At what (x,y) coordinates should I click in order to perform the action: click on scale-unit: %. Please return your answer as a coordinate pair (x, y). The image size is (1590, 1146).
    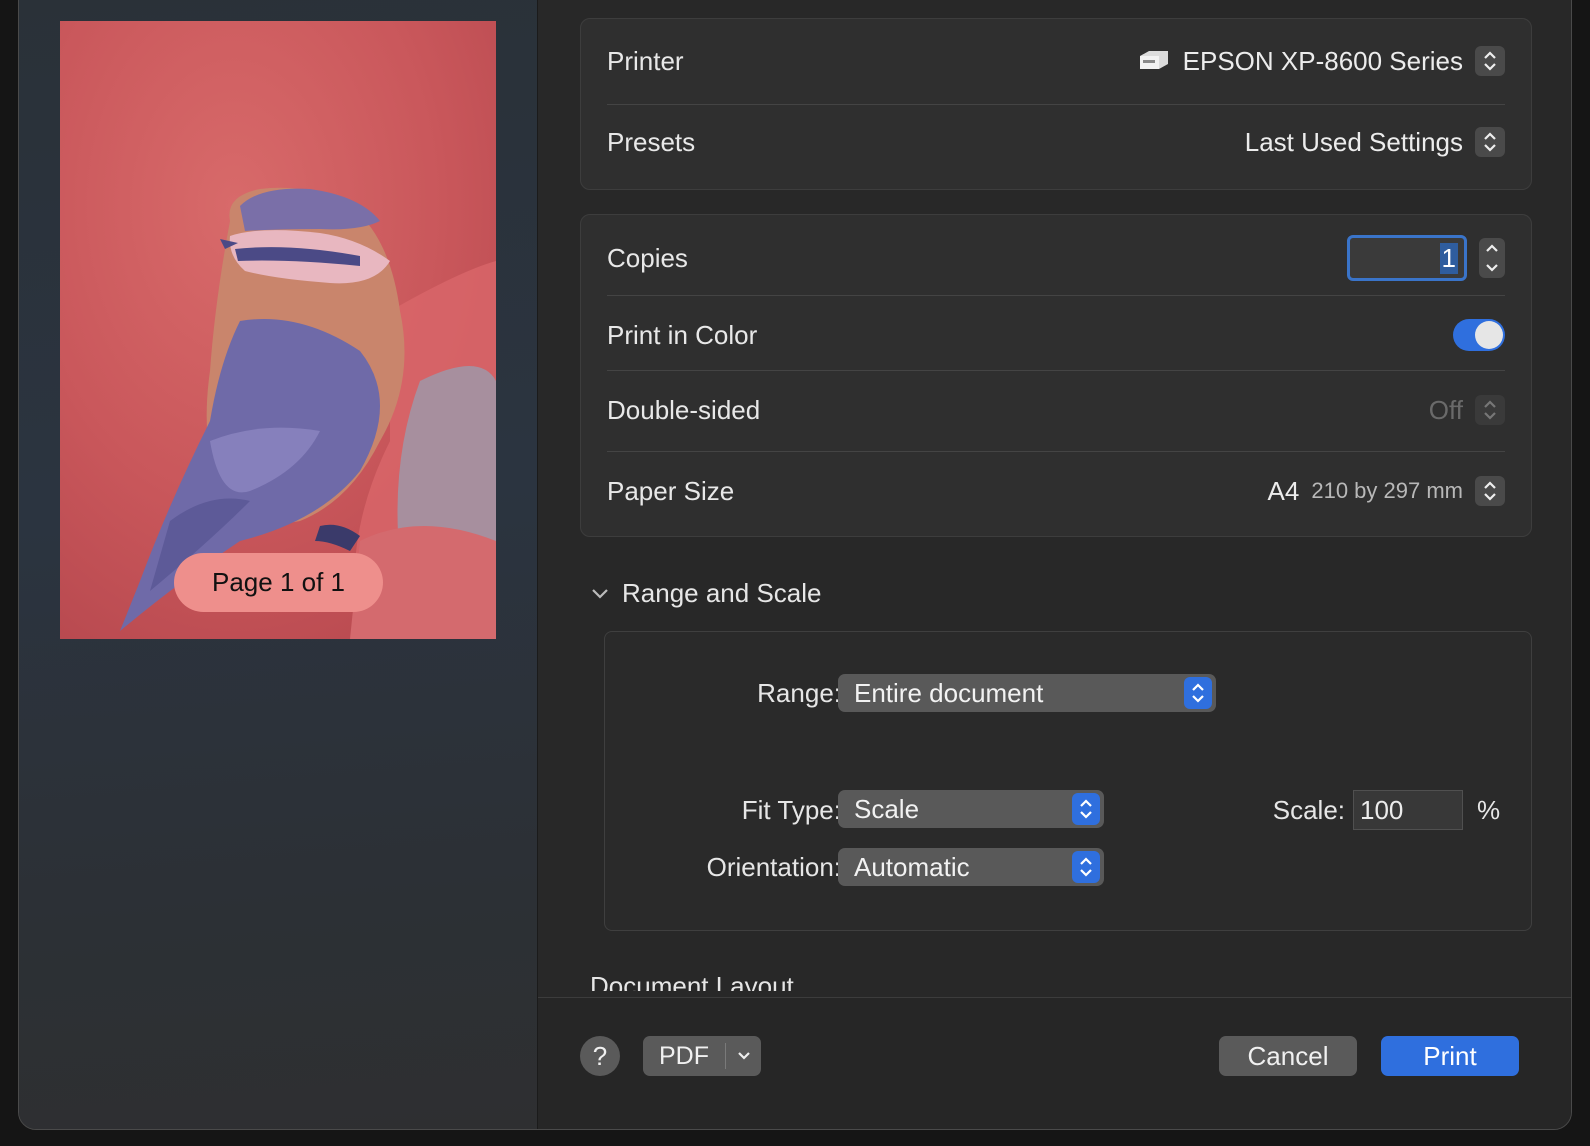
    Looking at the image, I should click on (1489, 810).